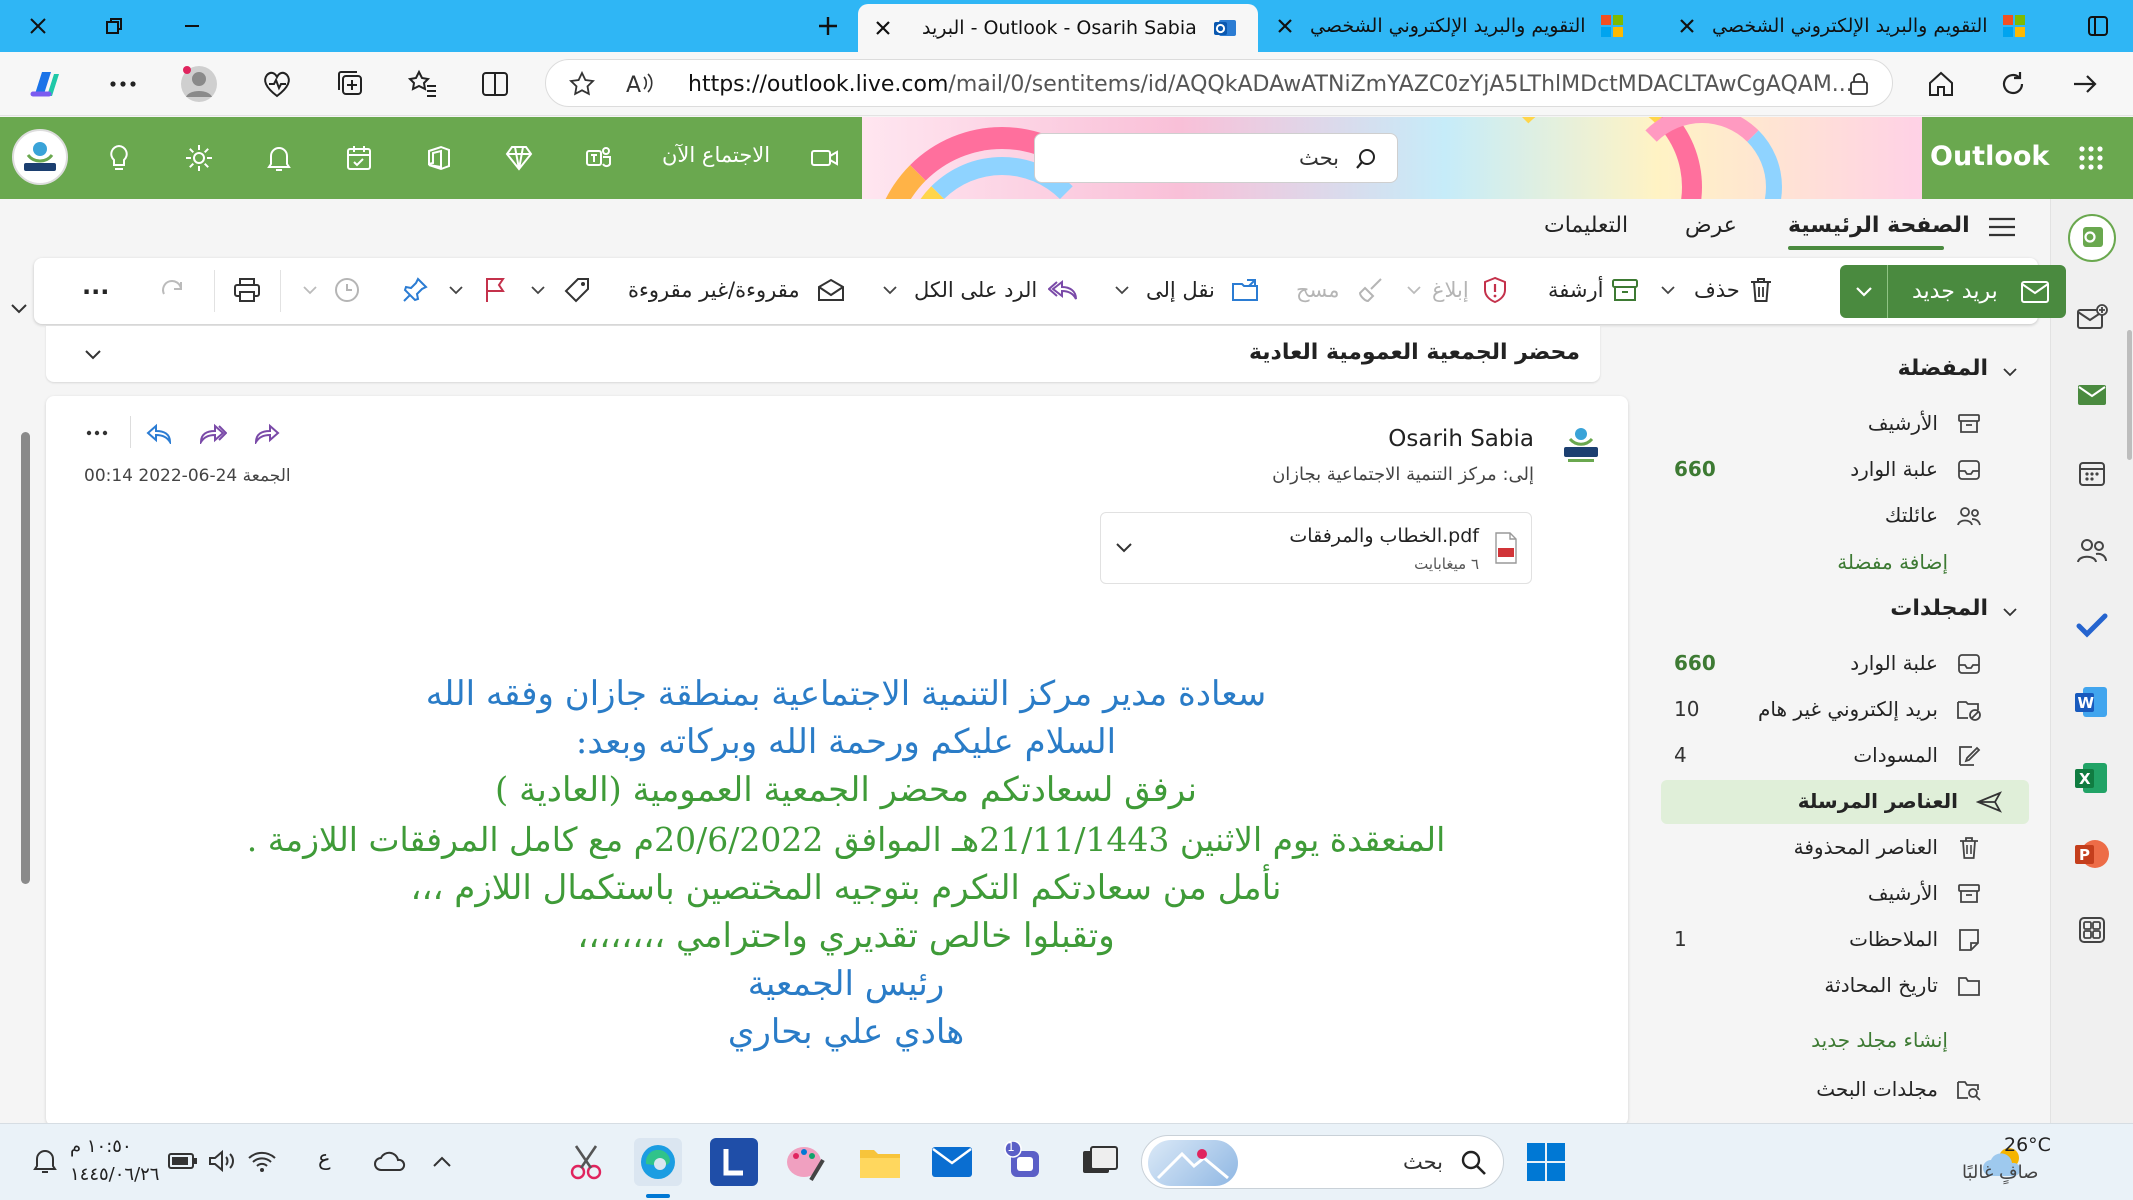  I want to click on folder-item-inbox: 660 علبة الوارد, so click(1835, 664).